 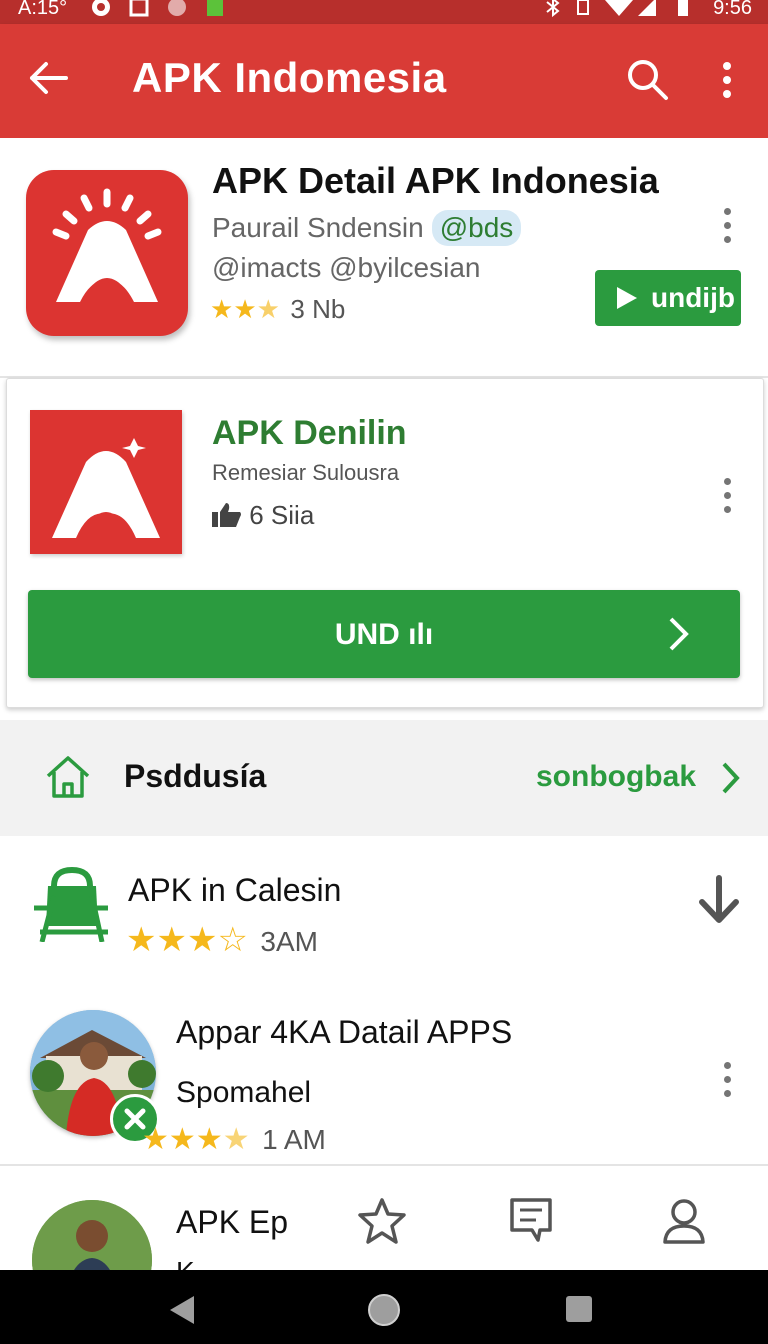 I want to click on developer-name: Paurail Sndensin, so click(x=318, y=227).